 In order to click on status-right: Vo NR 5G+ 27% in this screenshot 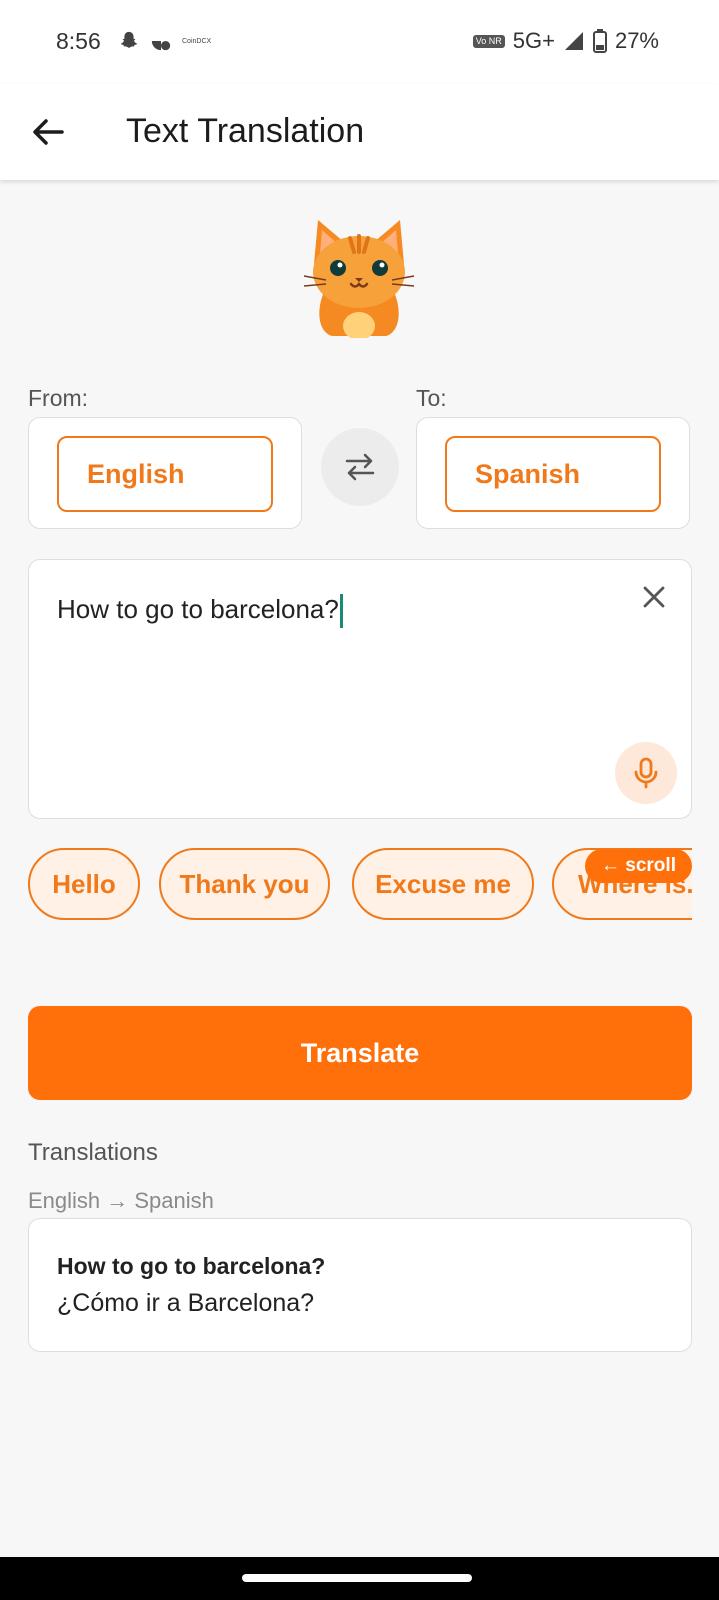, I will do `click(565, 41)`.